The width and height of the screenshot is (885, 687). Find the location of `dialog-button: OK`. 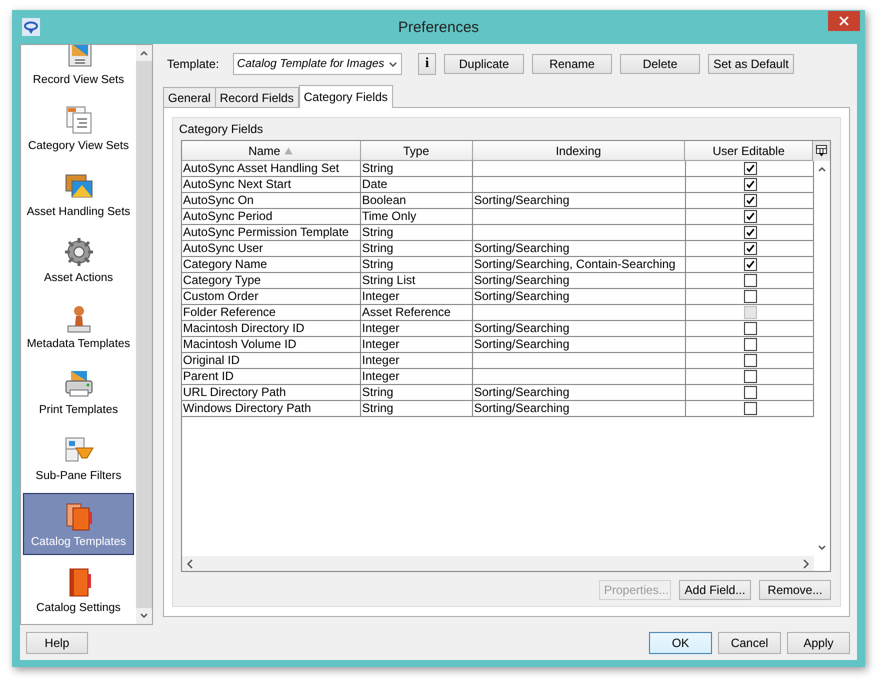

dialog-button: OK is located at coordinates (680, 643).